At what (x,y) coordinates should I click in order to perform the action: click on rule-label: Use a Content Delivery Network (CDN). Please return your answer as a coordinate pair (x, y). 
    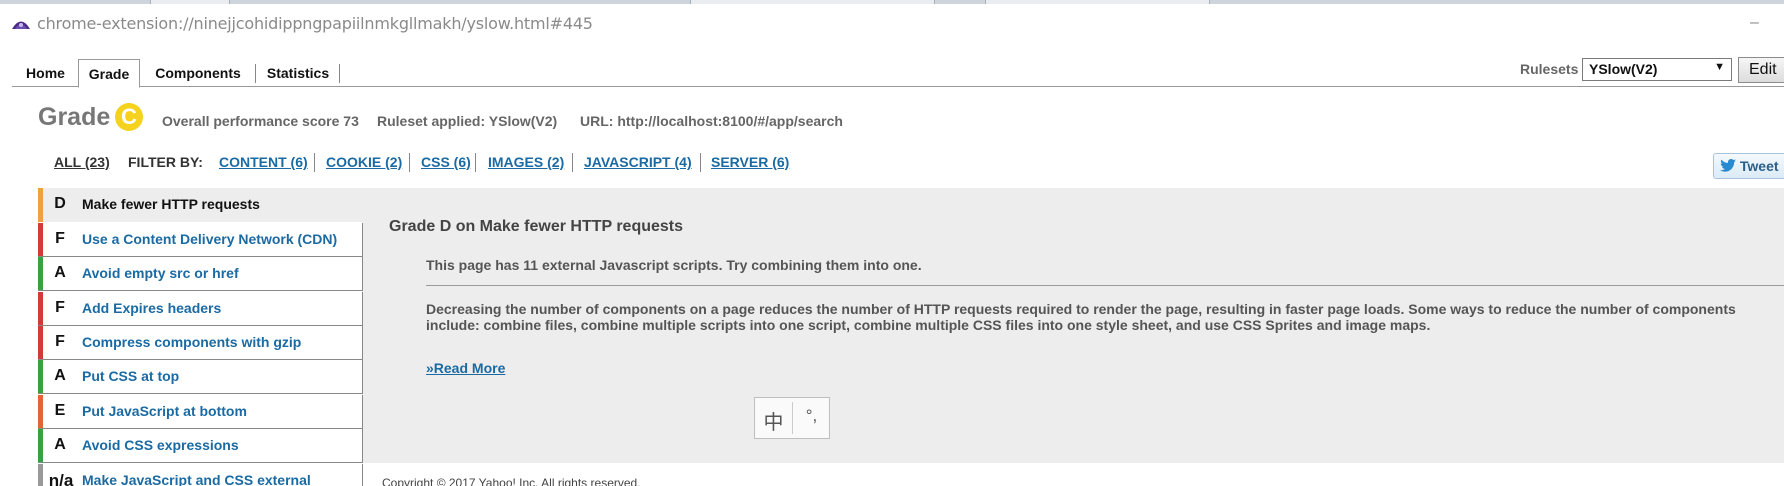
    Looking at the image, I should click on (210, 239).